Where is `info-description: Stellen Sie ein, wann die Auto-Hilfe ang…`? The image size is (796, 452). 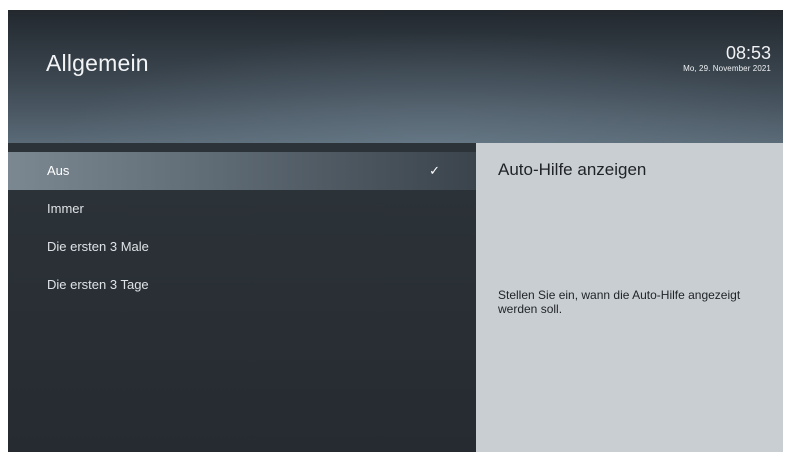
info-description: Stellen Sie ein, wann die Auto-Hilfe ang… is located at coordinates (619, 302).